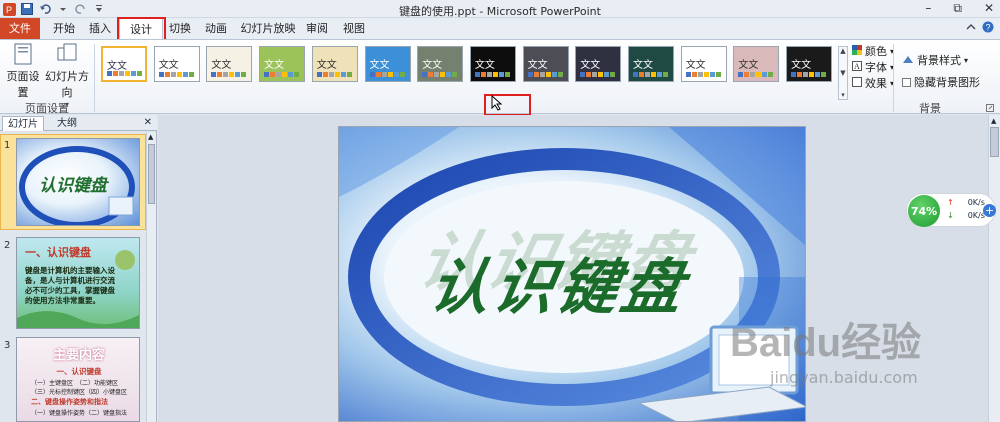  I want to click on hide-background-graphics-checkbox: 隐藏背景图形, so click(941, 82).